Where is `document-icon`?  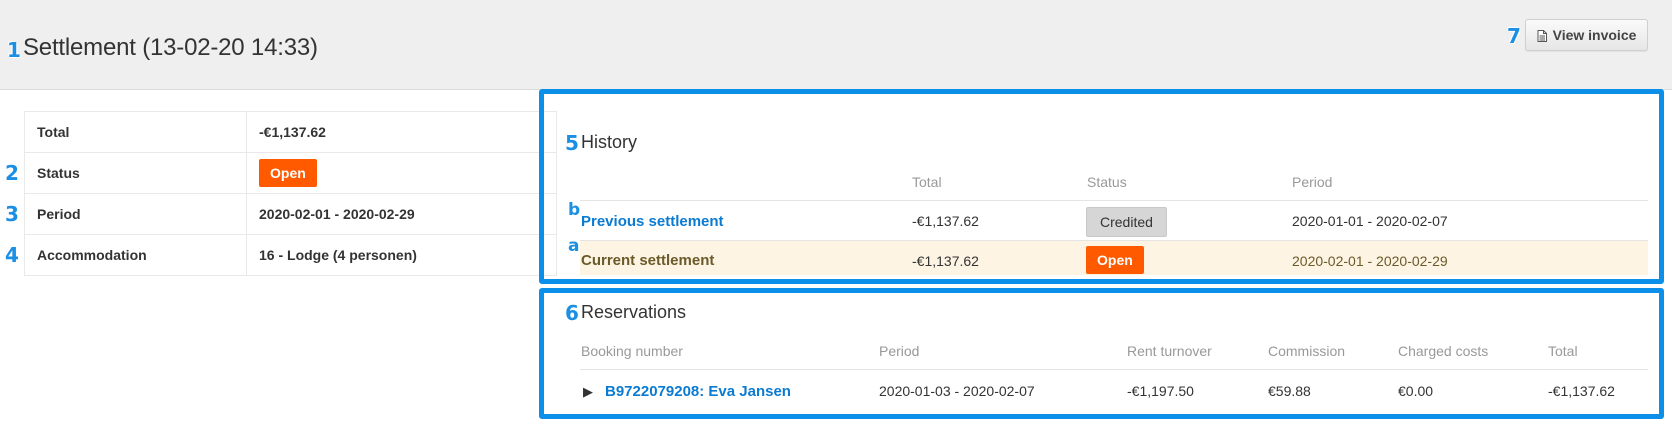 document-icon is located at coordinates (1542, 35).